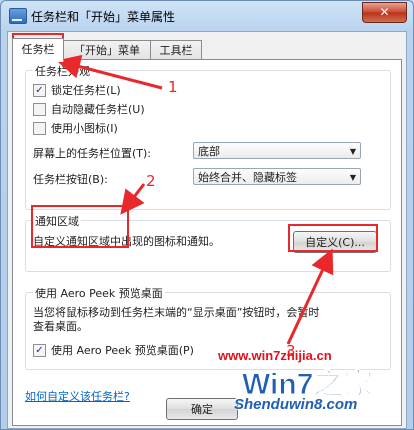 The height and width of the screenshot is (430, 414). I want to click on lock-taskbar-label: 锁定任务栏(L), so click(86, 90).